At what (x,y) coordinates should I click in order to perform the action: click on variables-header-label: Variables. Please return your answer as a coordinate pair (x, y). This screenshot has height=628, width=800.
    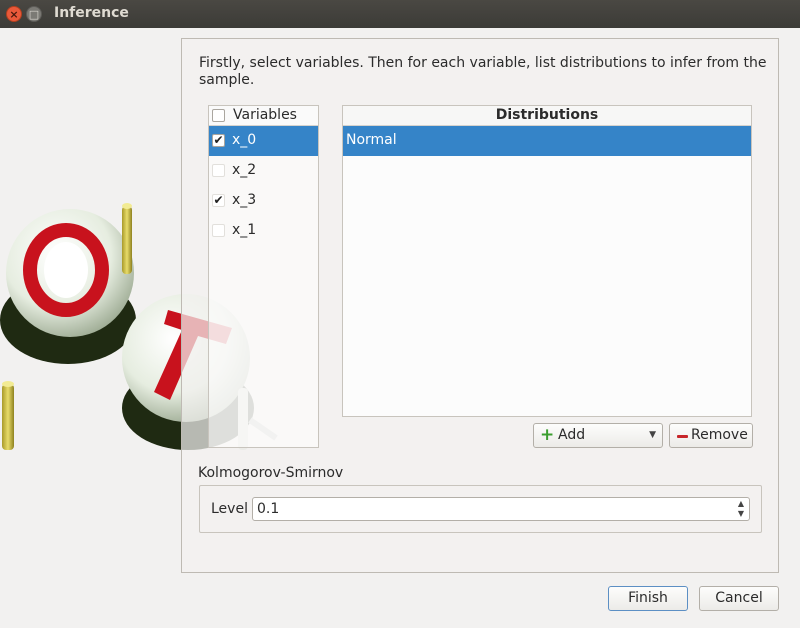
    Looking at the image, I should click on (265, 115).